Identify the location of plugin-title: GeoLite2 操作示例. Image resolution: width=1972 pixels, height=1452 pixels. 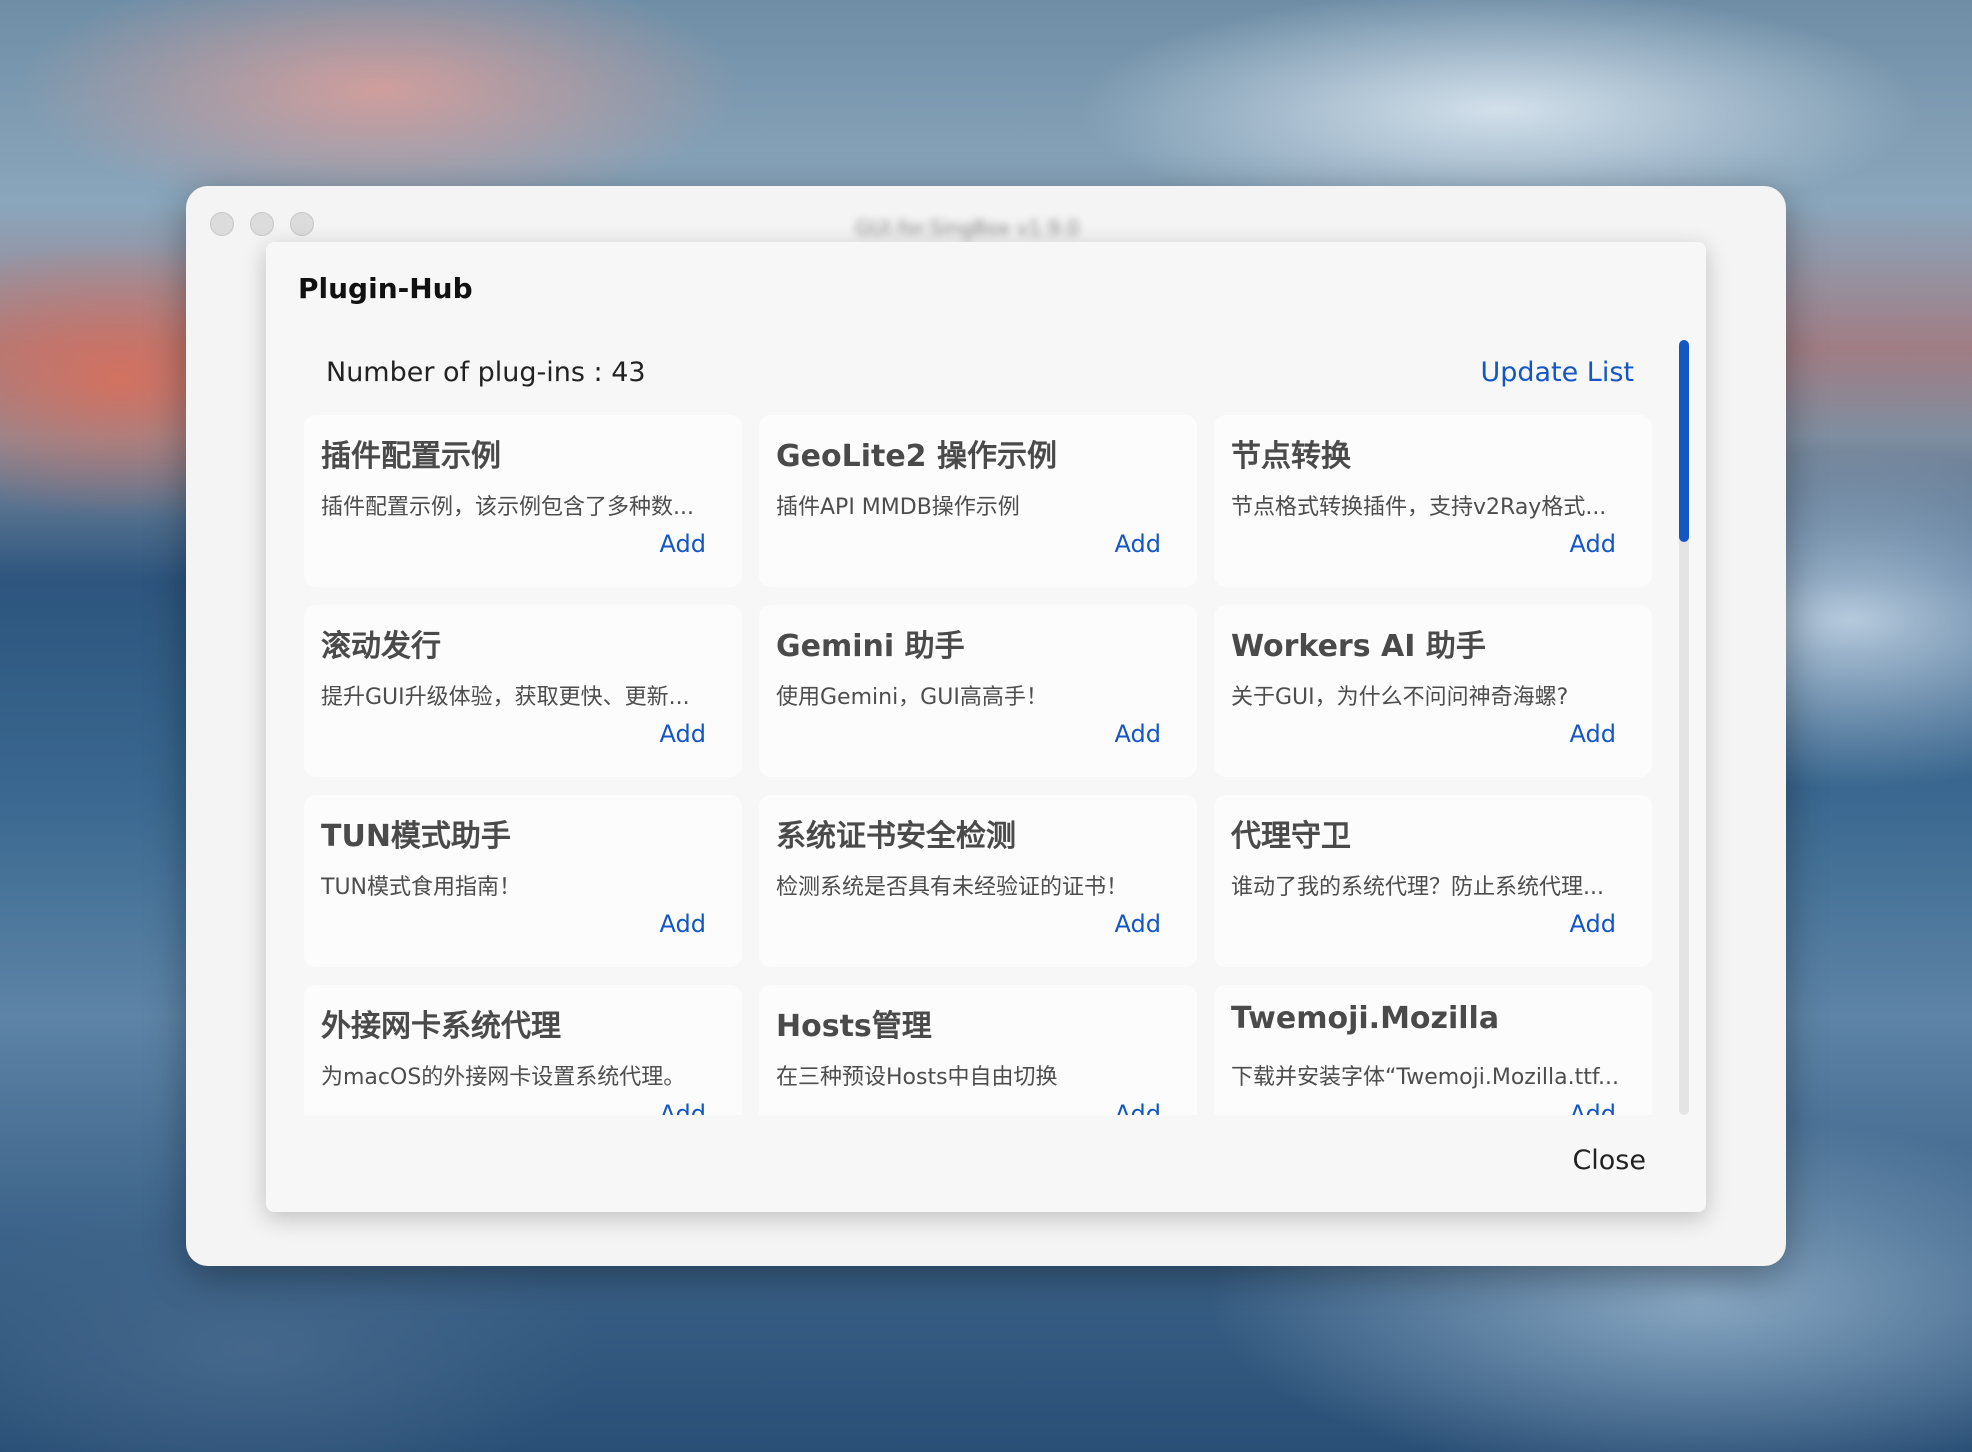
(916, 456).